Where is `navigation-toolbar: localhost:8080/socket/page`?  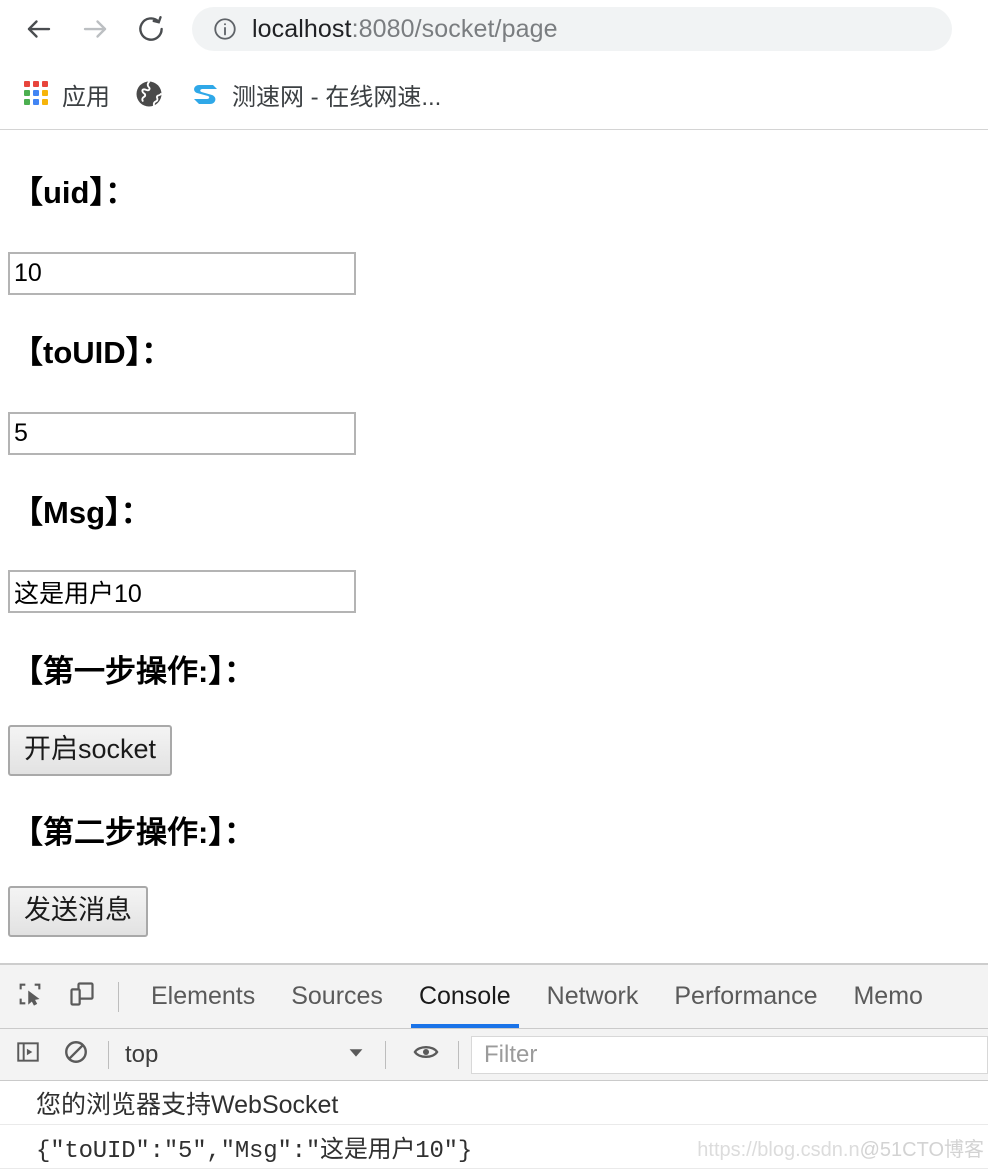 navigation-toolbar: localhost:8080/socket/page is located at coordinates (494, 29).